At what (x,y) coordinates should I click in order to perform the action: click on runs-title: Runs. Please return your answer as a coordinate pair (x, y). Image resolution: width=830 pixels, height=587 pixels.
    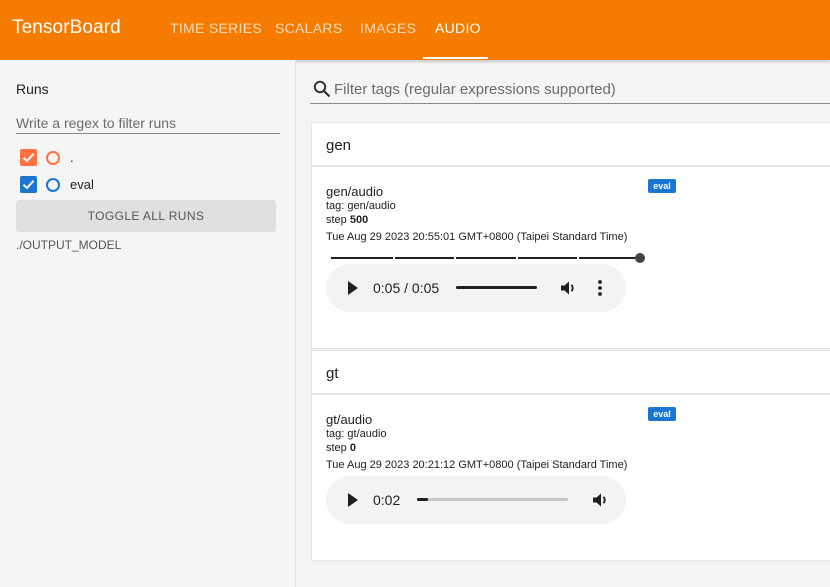
    Looking at the image, I should click on (32, 89).